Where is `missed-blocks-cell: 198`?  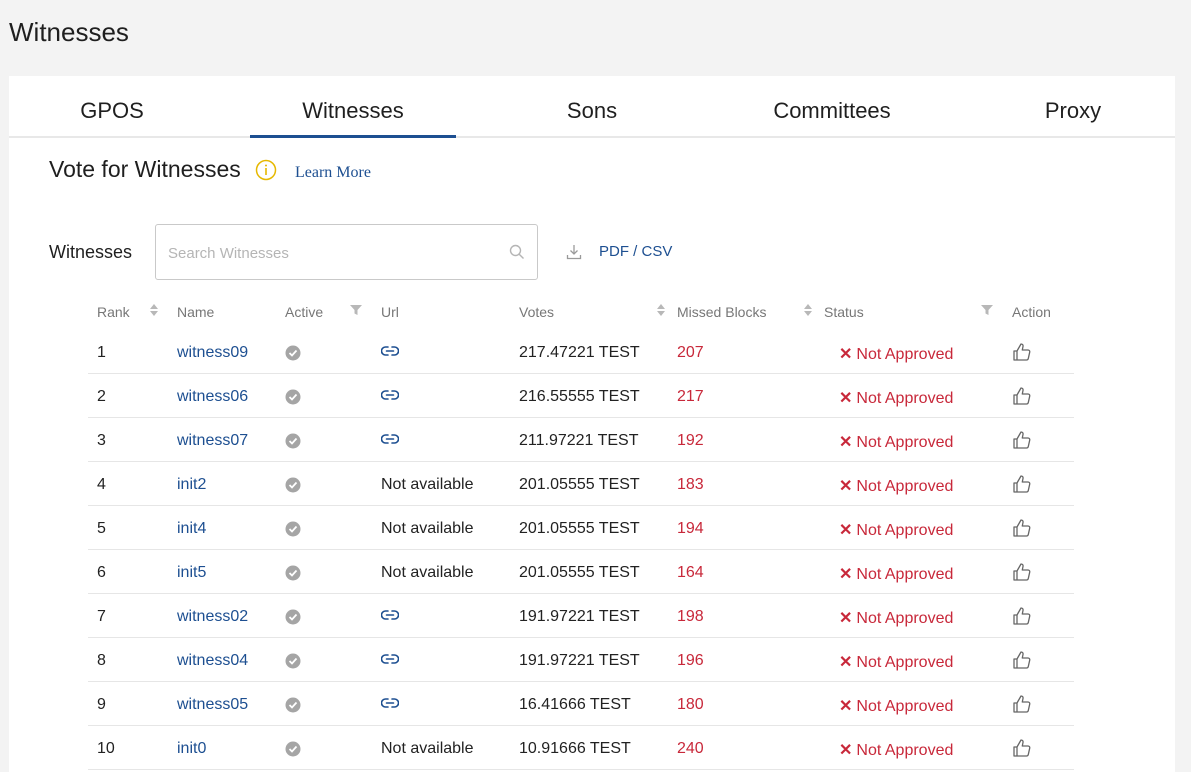
missed-blocks-cell: 198 is located at coordinates (690, 616).